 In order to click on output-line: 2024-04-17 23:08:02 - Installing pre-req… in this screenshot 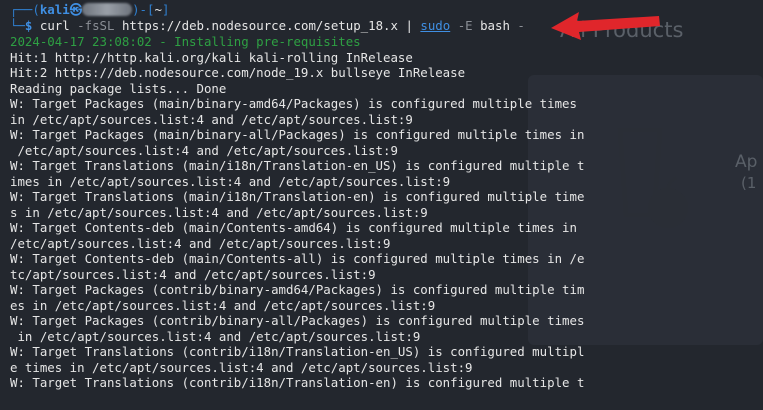, I will do `click(185, 41)`.